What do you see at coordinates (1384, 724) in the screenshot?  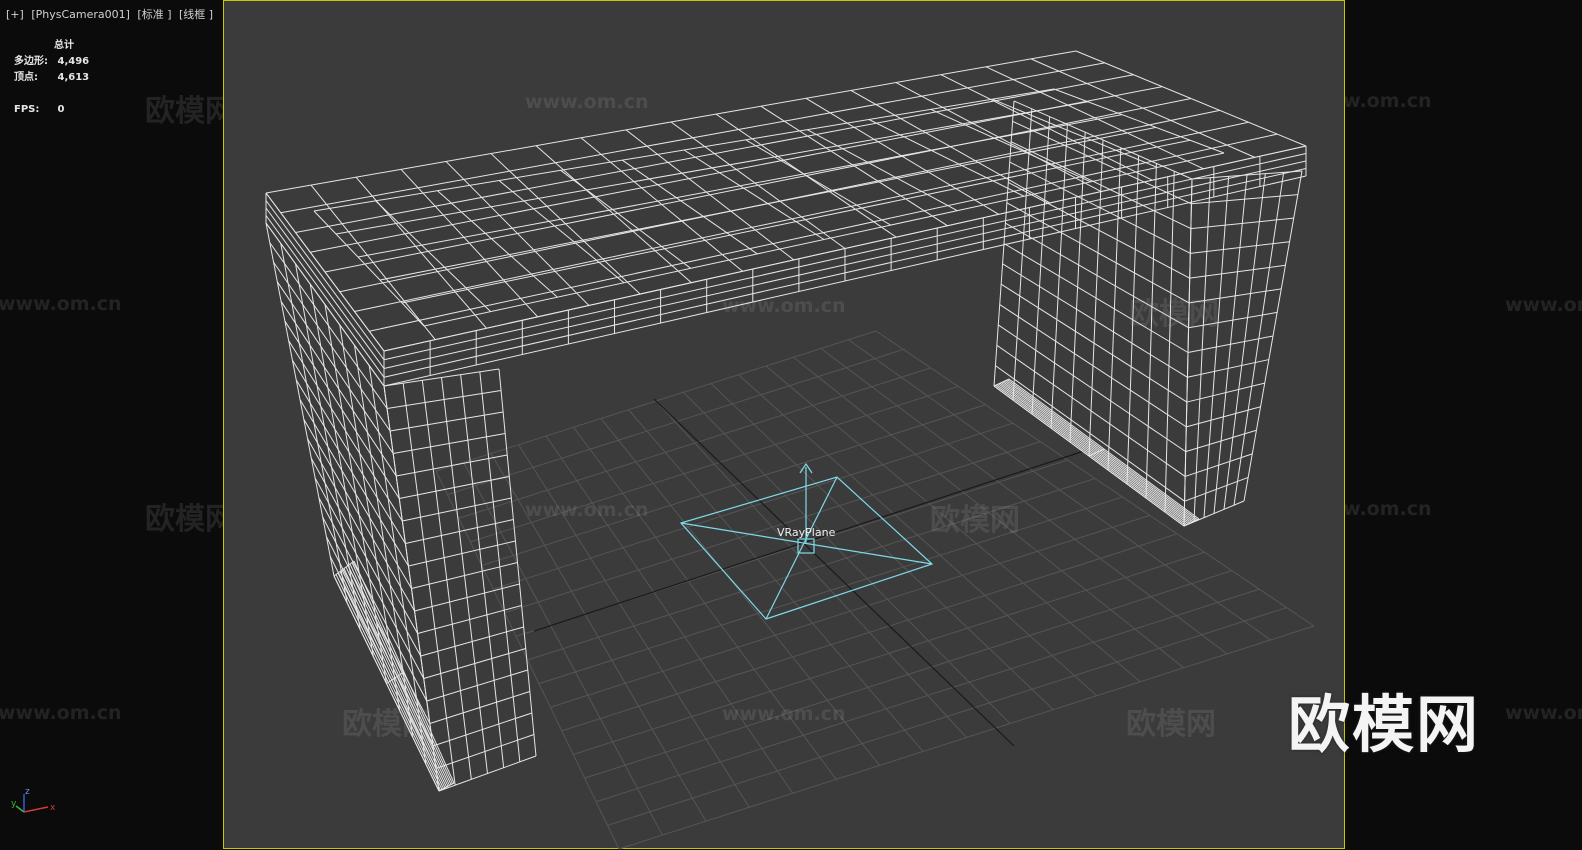 I see `brand-logo: 欧模网` at bounding box center [1384, 724].